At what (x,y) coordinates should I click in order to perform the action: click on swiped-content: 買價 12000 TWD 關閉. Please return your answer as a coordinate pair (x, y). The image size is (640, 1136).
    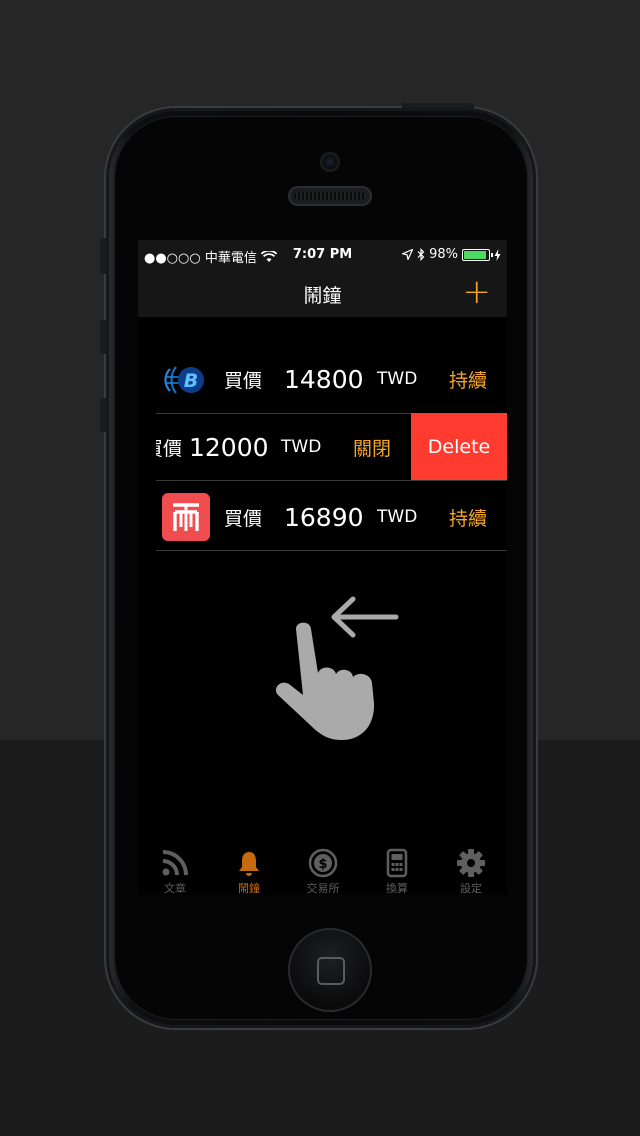
    Looking at the image, I should click on (283, 447).